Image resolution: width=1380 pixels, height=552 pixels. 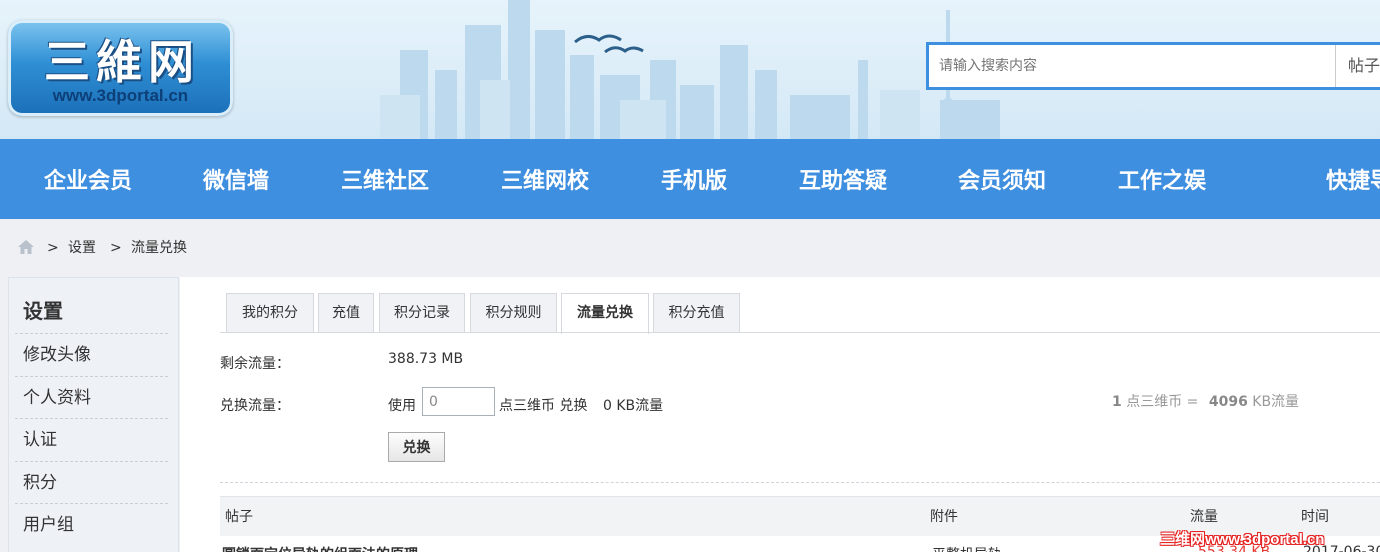 I want to click on rate-kb-text: KB流量, so click(x=1276, y=402).